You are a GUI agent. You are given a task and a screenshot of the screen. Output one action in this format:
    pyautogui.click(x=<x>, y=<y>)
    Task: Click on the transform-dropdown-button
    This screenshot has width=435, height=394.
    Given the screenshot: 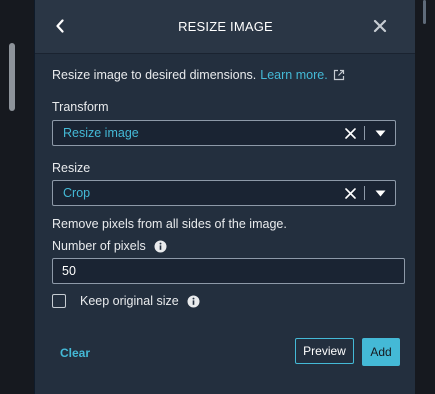 What is the action you would take?
    pyautogui.click(x=380, y=133)
    